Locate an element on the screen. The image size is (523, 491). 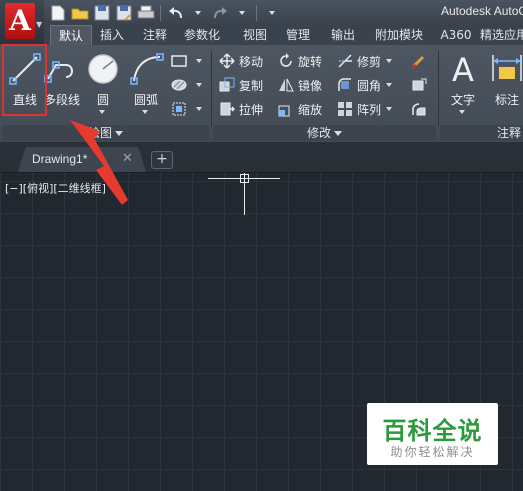
watermark-subtitle: 助你轻松解决 is located at coordinates (432, 452).